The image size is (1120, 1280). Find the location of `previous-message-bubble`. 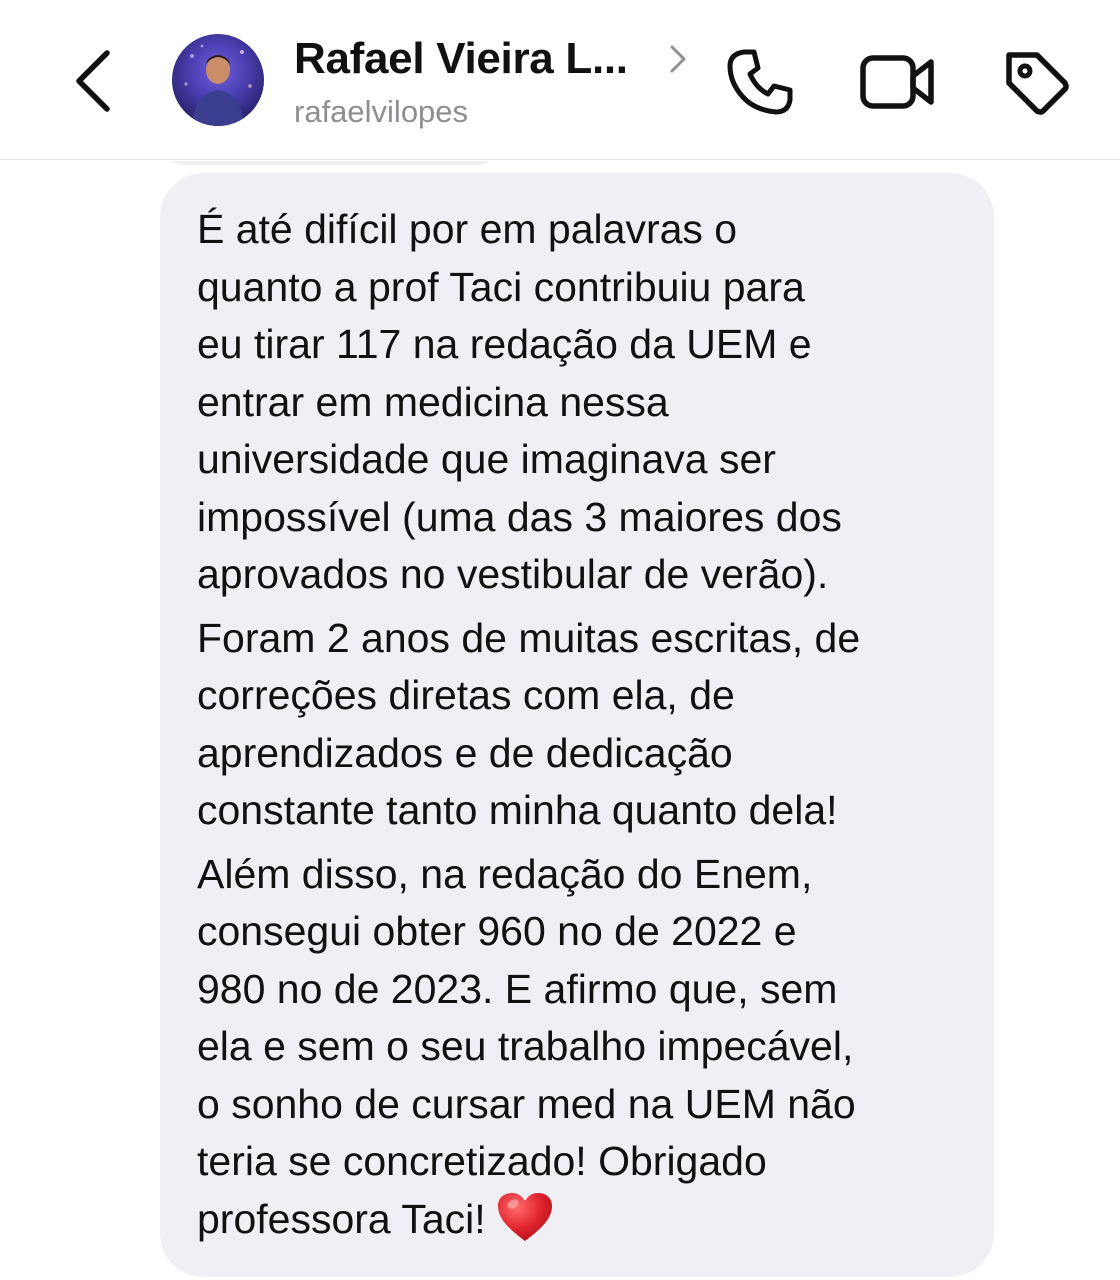

previous-message-bubble is located at coordinates (330, 163).